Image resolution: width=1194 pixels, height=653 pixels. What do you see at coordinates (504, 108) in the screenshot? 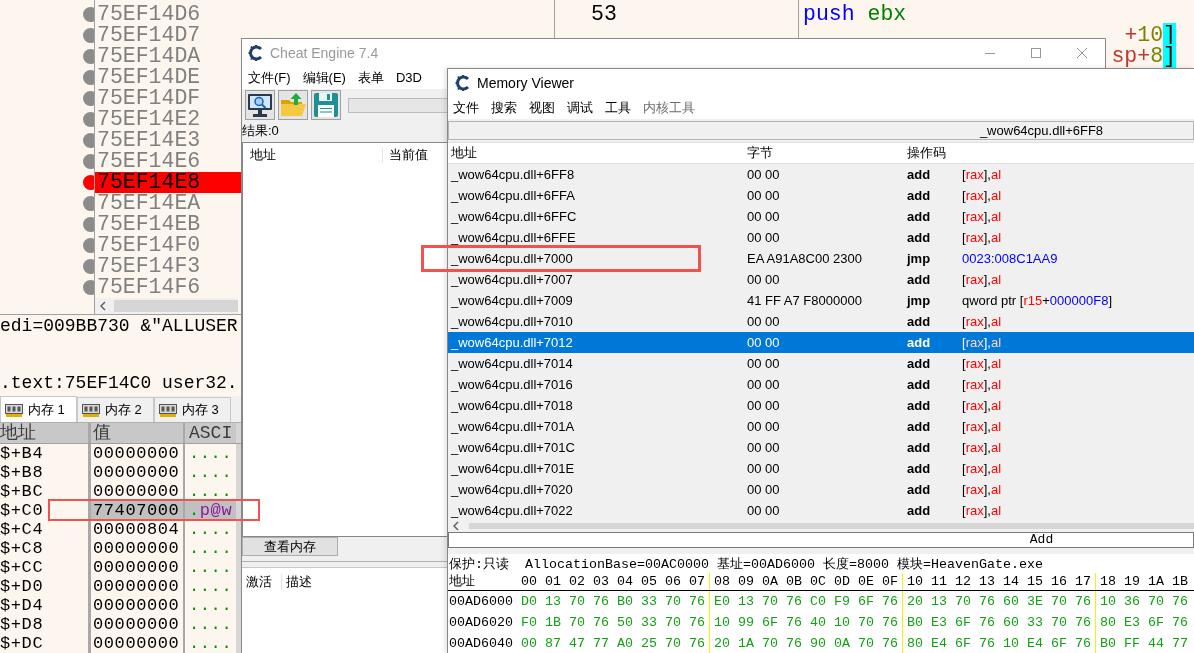
I see `menu-item: 搜索` at bounding box center [504, 108].